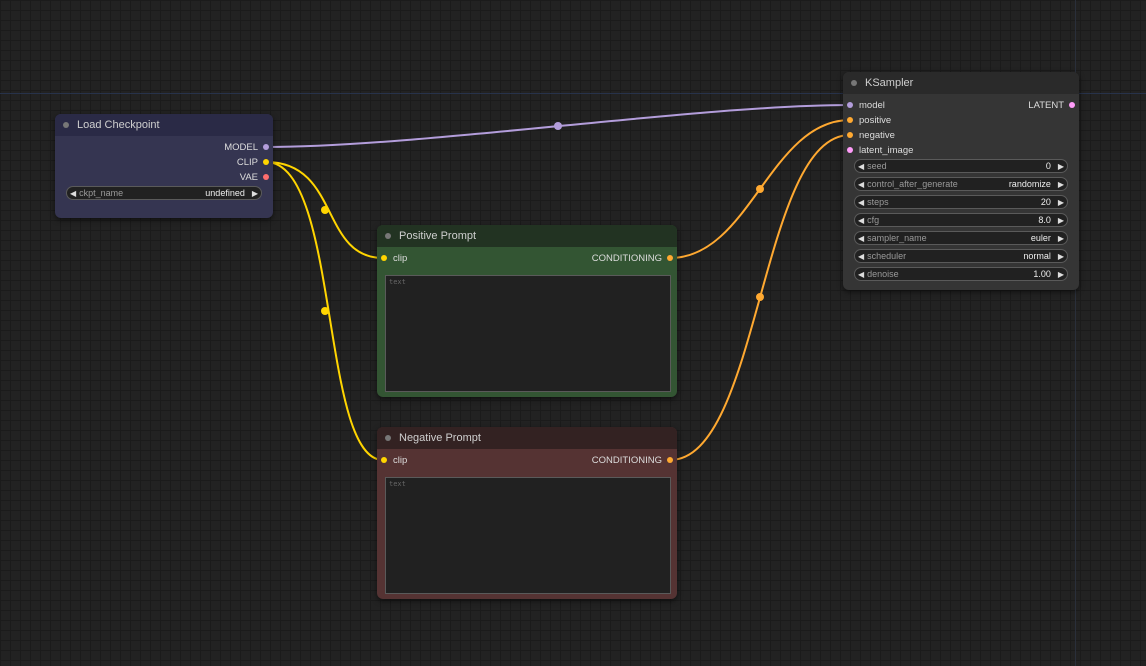 The image size is (1146, 666). What do you see at coordinates (1040, 238) in the screenshot?
I see `widget-value: euler` at bounding box center [1040, 238].